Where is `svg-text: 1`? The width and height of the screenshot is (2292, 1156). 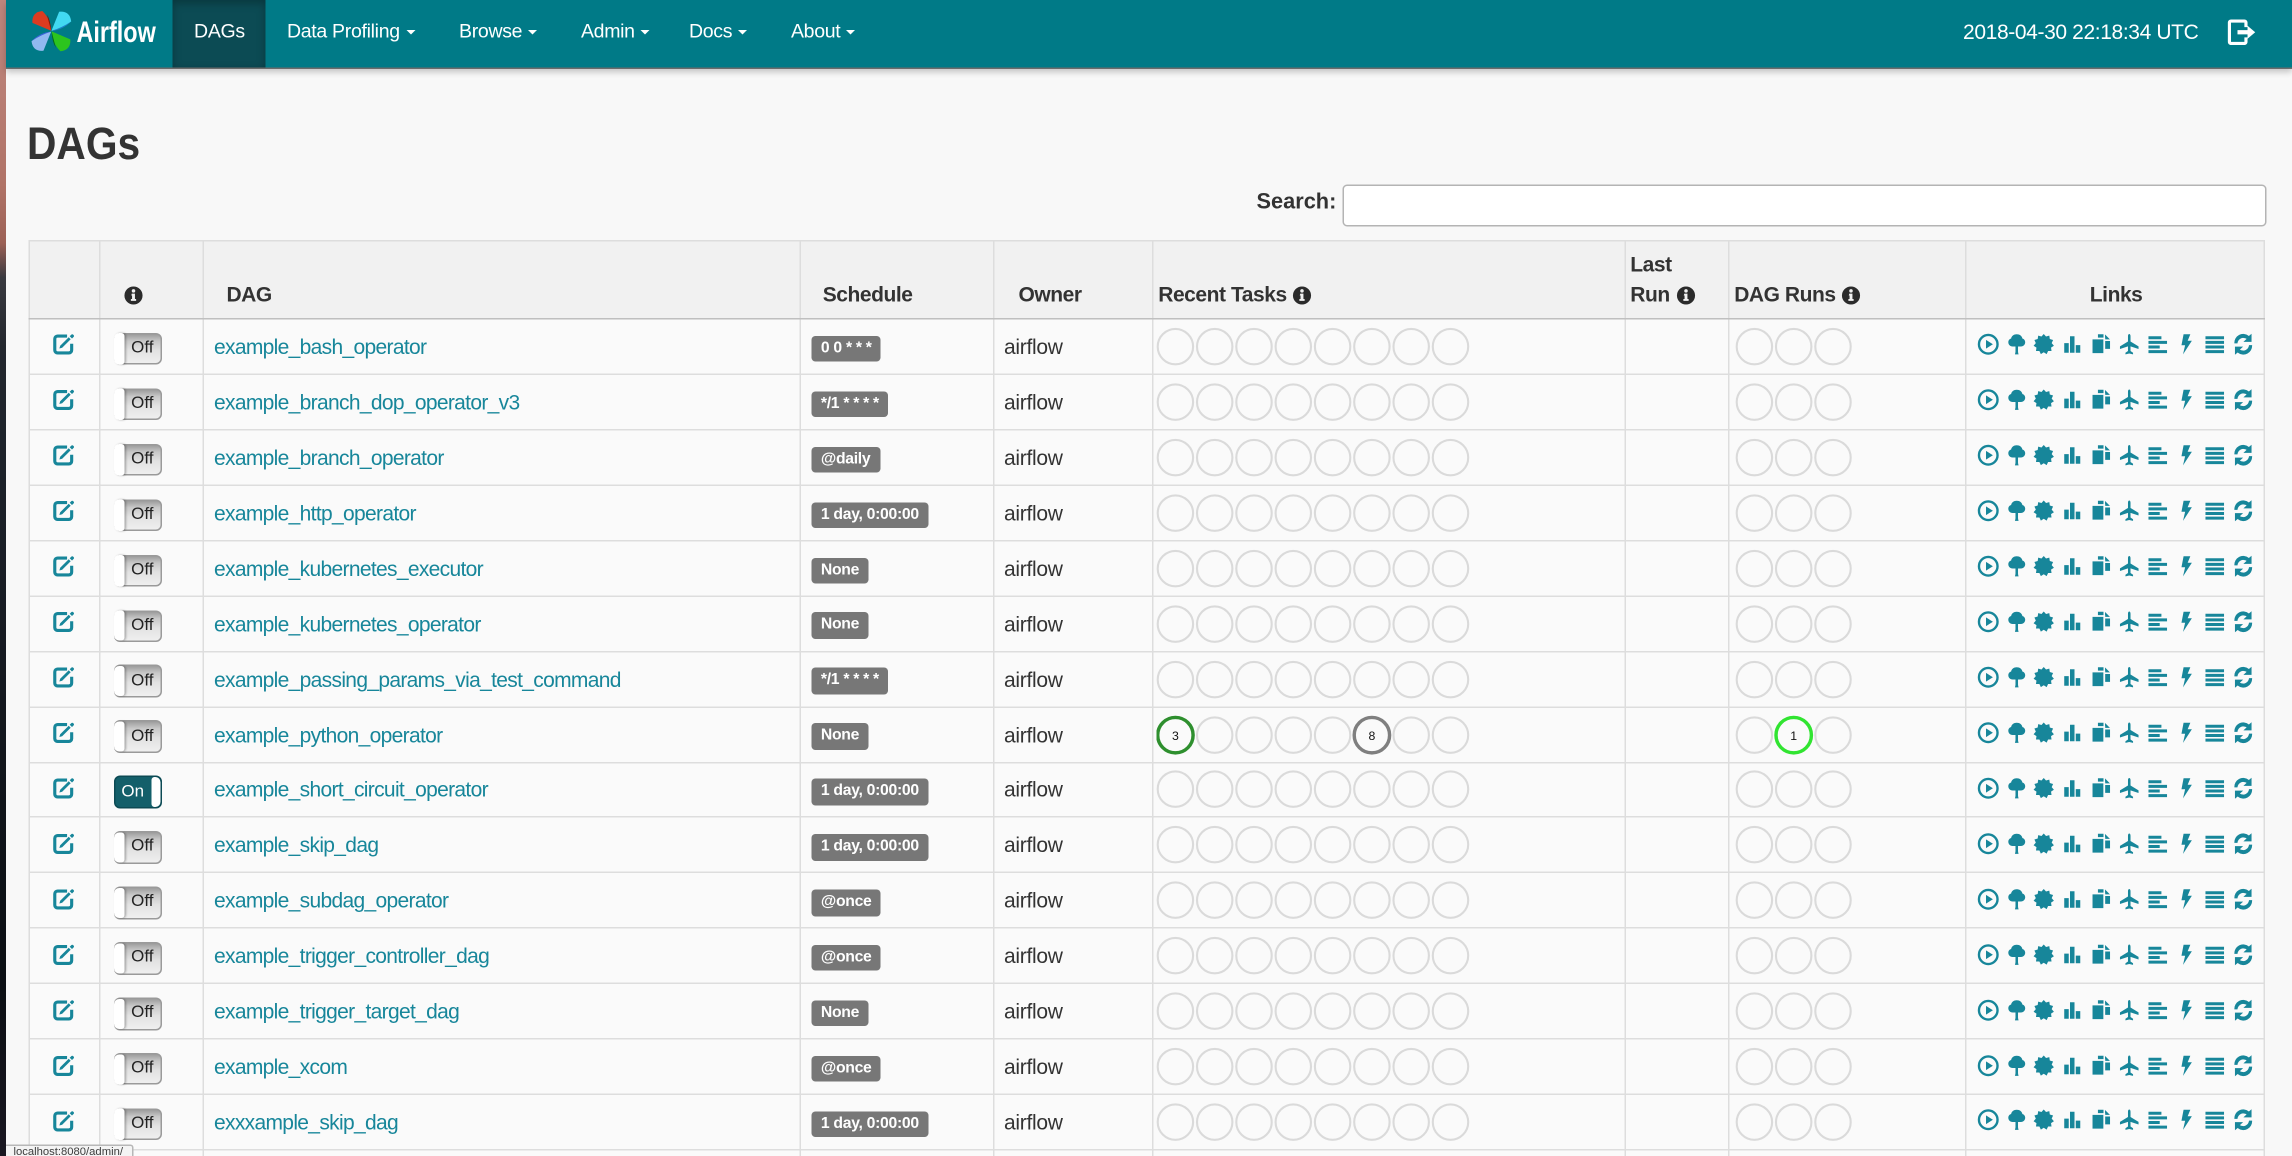
svg-text: 1 is located at coordinates (1793, 735).